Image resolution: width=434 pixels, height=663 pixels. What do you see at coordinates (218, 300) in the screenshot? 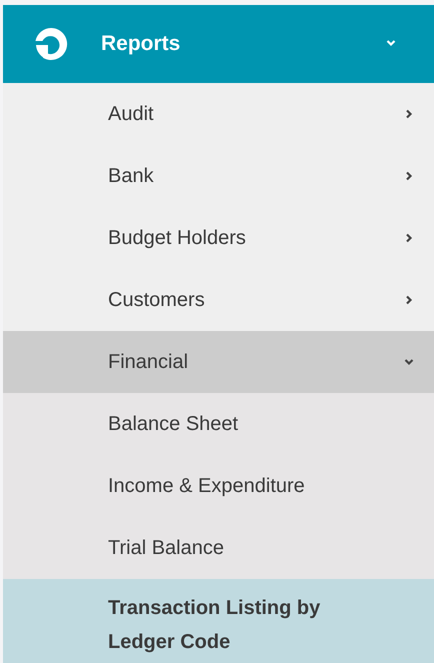
I see `menu-item: Customers` at bounding box center [218, 300].